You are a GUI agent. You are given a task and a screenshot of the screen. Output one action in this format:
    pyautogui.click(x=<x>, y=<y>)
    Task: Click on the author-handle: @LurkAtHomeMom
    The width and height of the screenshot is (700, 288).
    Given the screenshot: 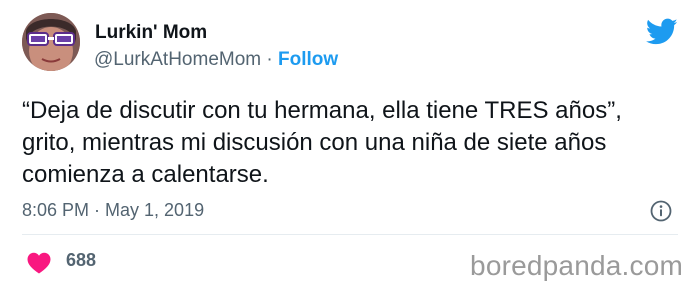 What is the action you would take?
    pyautogui.click(x=177, y=59)
    